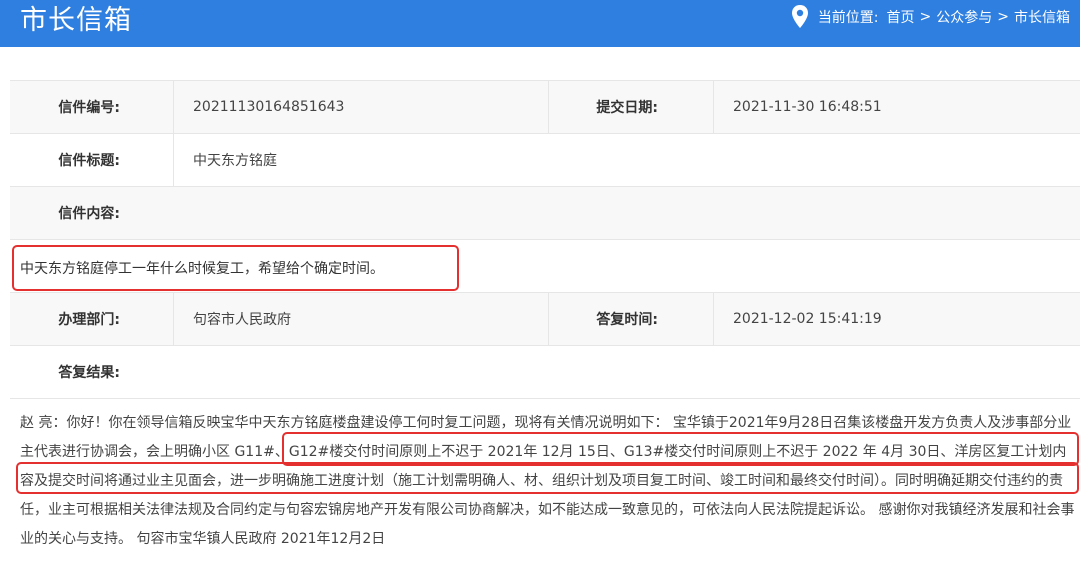  Describe the element at coordinates (235, 161) in the screenshot. I see `letter-title-value: 中天东方铭庭` at that location.